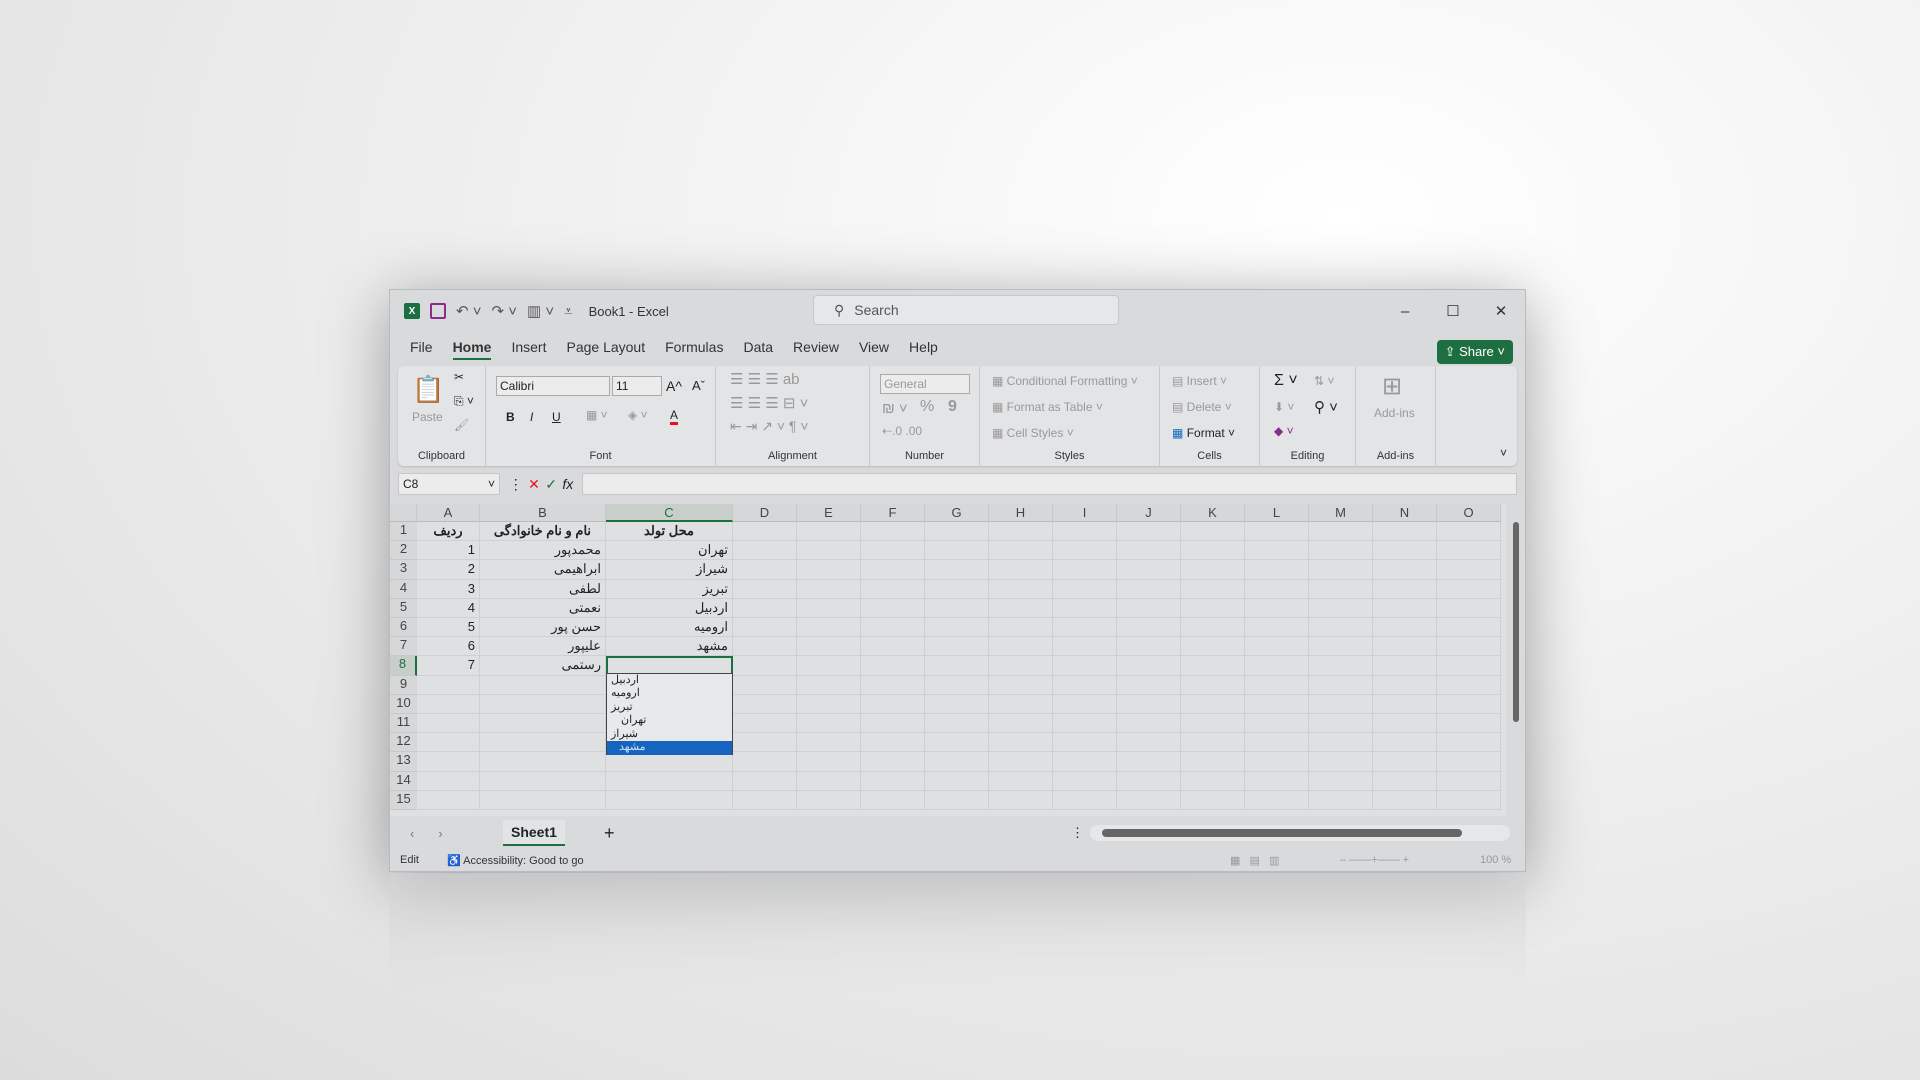  What do you see at coordinates (1277, 628) in the screenshot?
I see `cell-L6` at bounding box center [1277, 628].